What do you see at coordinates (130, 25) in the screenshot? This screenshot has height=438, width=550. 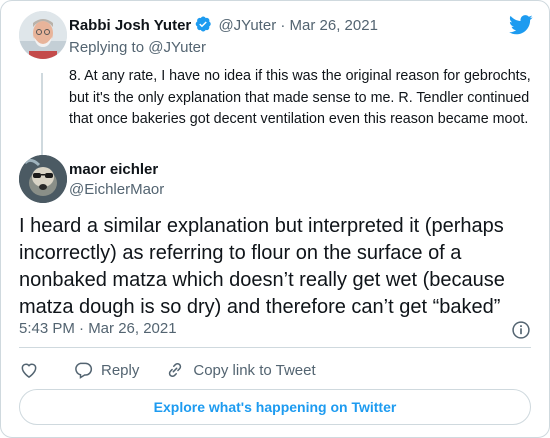 I see `parent-author-name: Rabbi Josh Yuter` at bounding box center [130, 25].